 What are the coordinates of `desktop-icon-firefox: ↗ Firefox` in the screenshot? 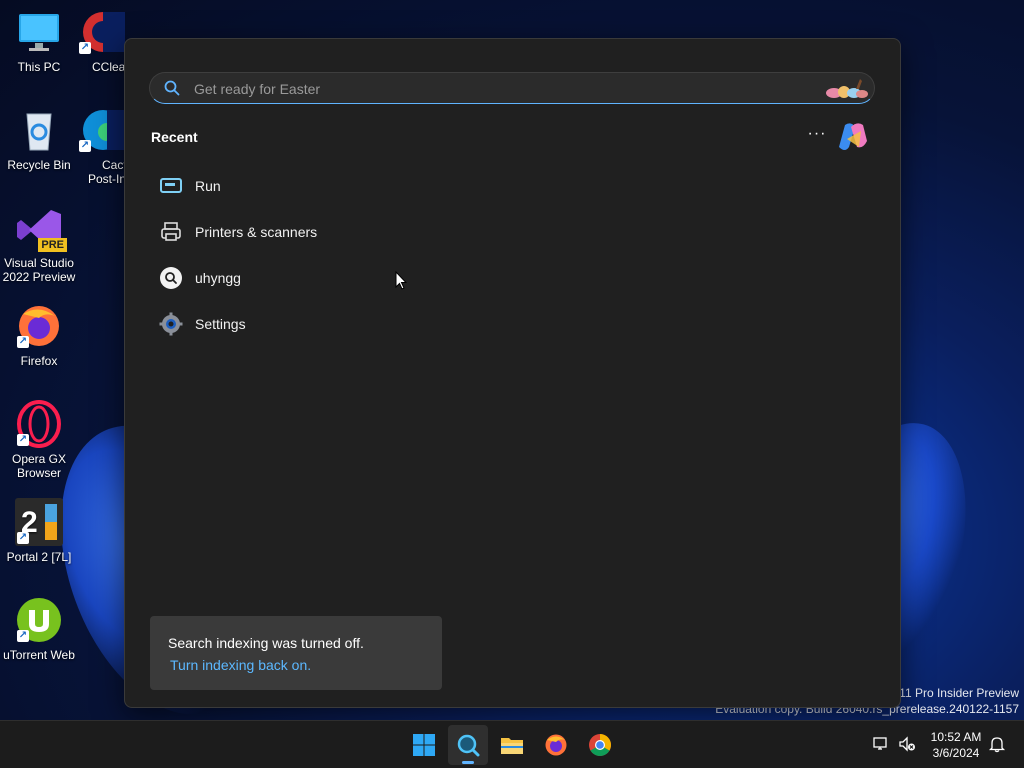 It's located at (39, 335).